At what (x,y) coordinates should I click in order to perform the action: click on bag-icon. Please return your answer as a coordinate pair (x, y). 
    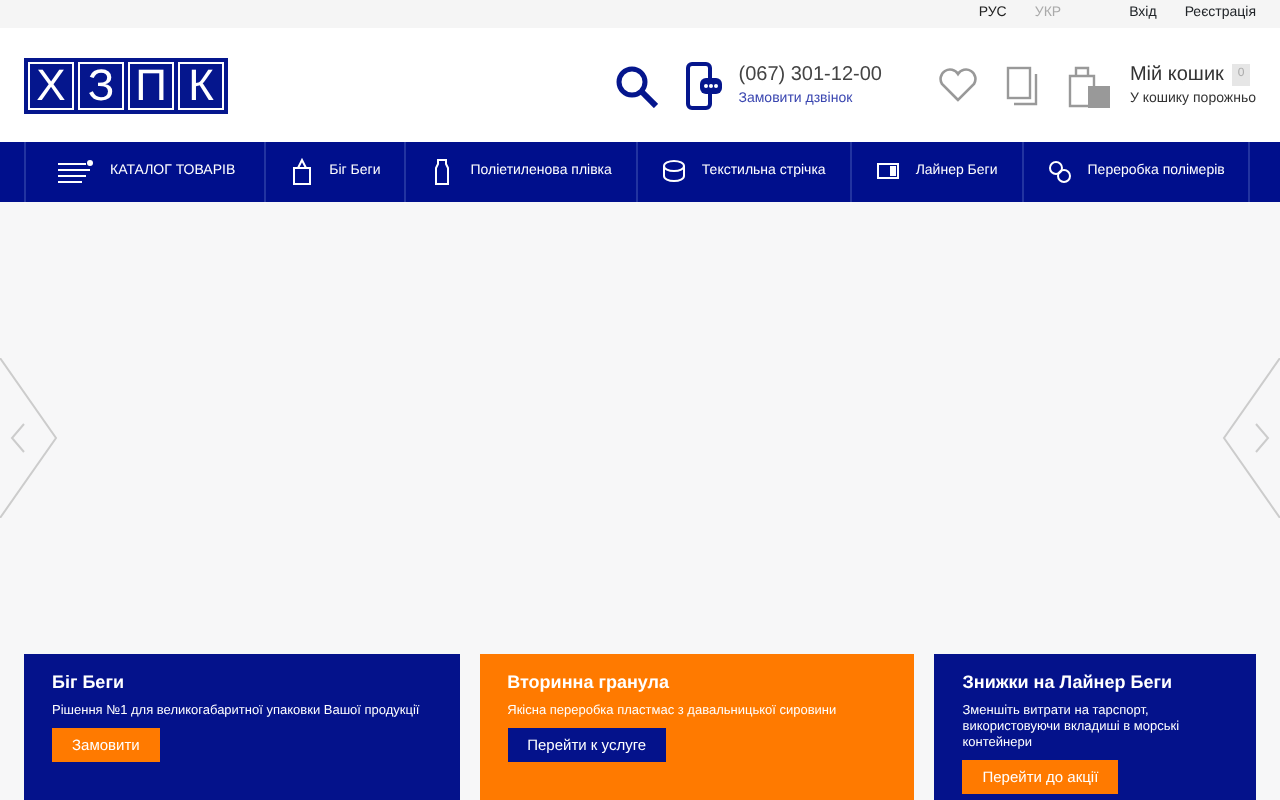
    Looking at the image, I should click on (301, 172).